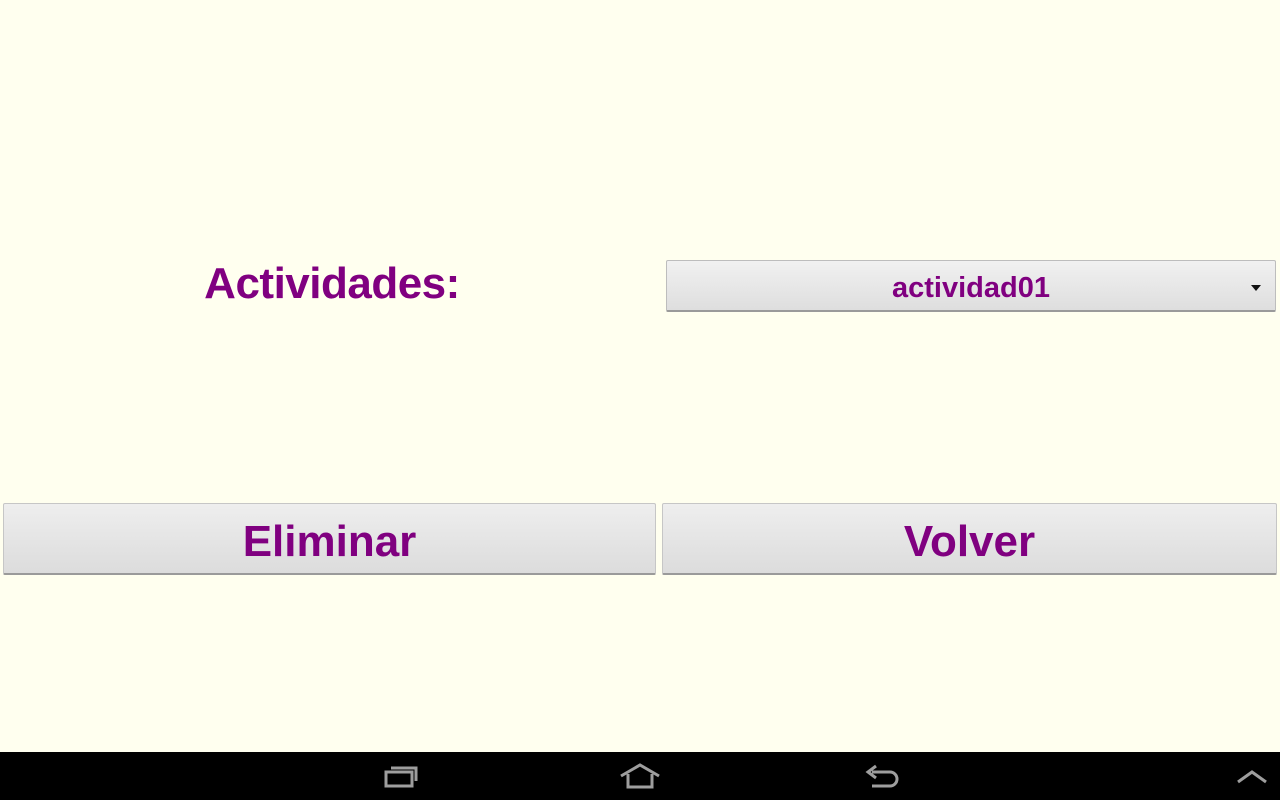 This screenshot has width=1280, height=800. I want to click on recent-apps-button, so click(400, 776).